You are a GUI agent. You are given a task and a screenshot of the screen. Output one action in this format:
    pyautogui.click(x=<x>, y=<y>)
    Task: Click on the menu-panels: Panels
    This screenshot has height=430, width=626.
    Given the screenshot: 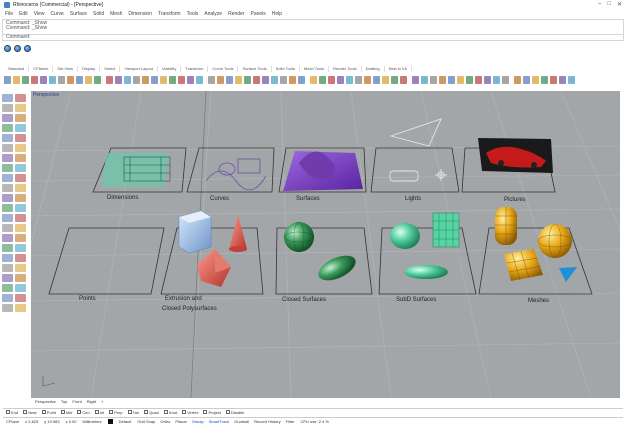 What is the action you would take?
    pyautogui.click(x=258, y=14)
    